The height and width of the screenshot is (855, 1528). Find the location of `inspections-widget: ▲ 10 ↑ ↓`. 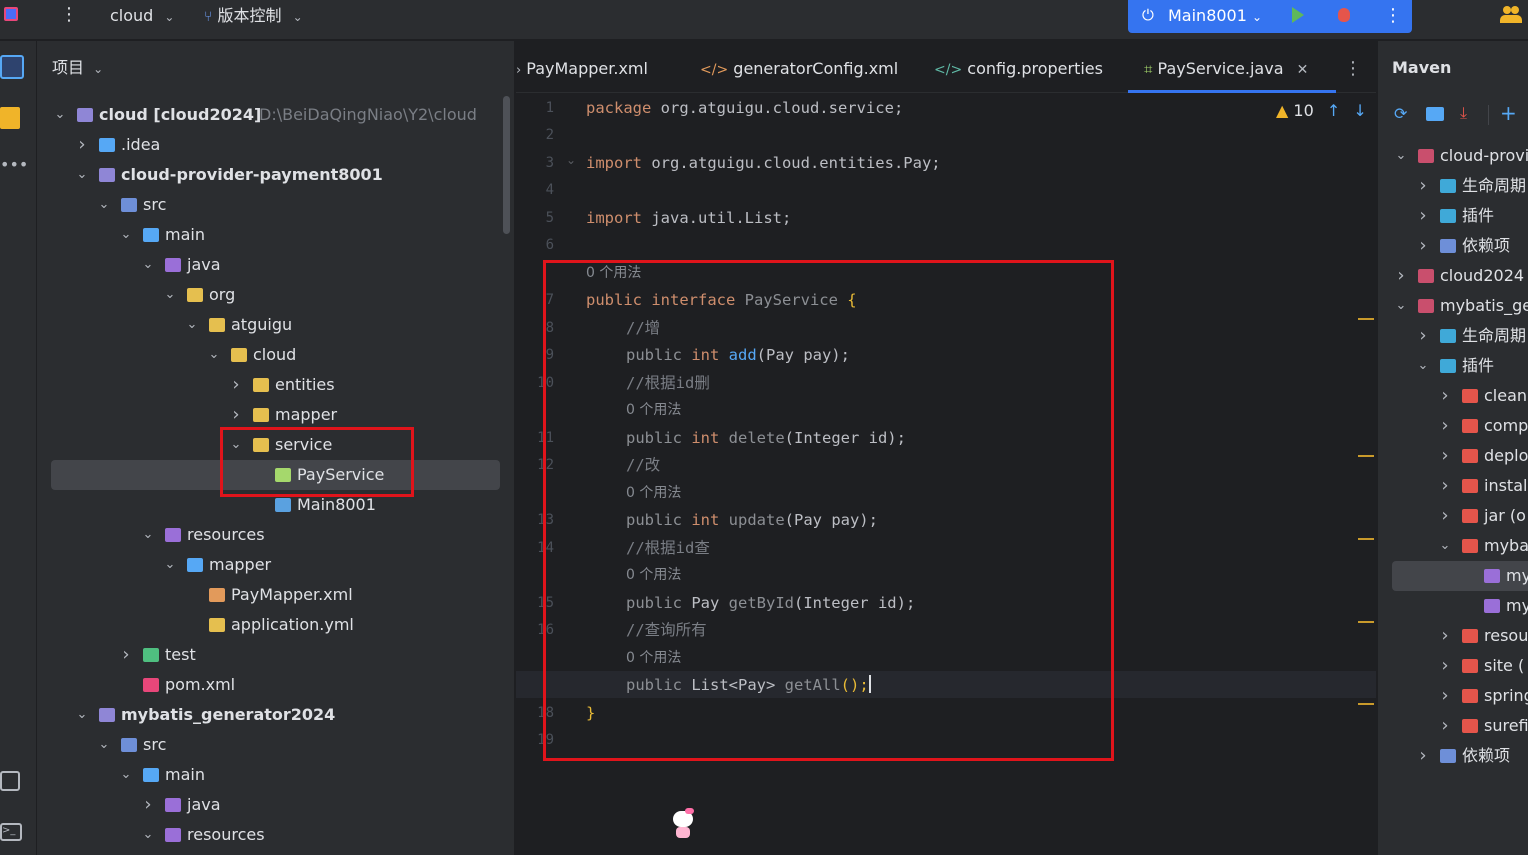

inspections-widget: ▲ 10 ↑ ↓ is located at coordinates (1321, 111).